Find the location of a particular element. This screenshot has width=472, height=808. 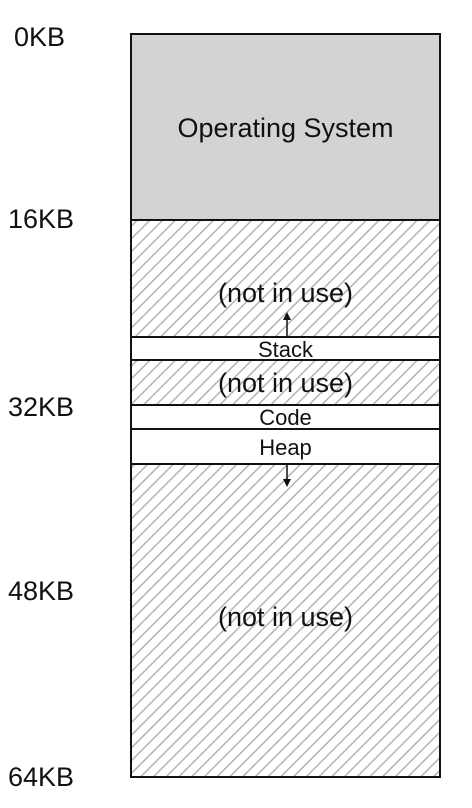

heap-region-label: Heap is located at coordinates (285, 447).